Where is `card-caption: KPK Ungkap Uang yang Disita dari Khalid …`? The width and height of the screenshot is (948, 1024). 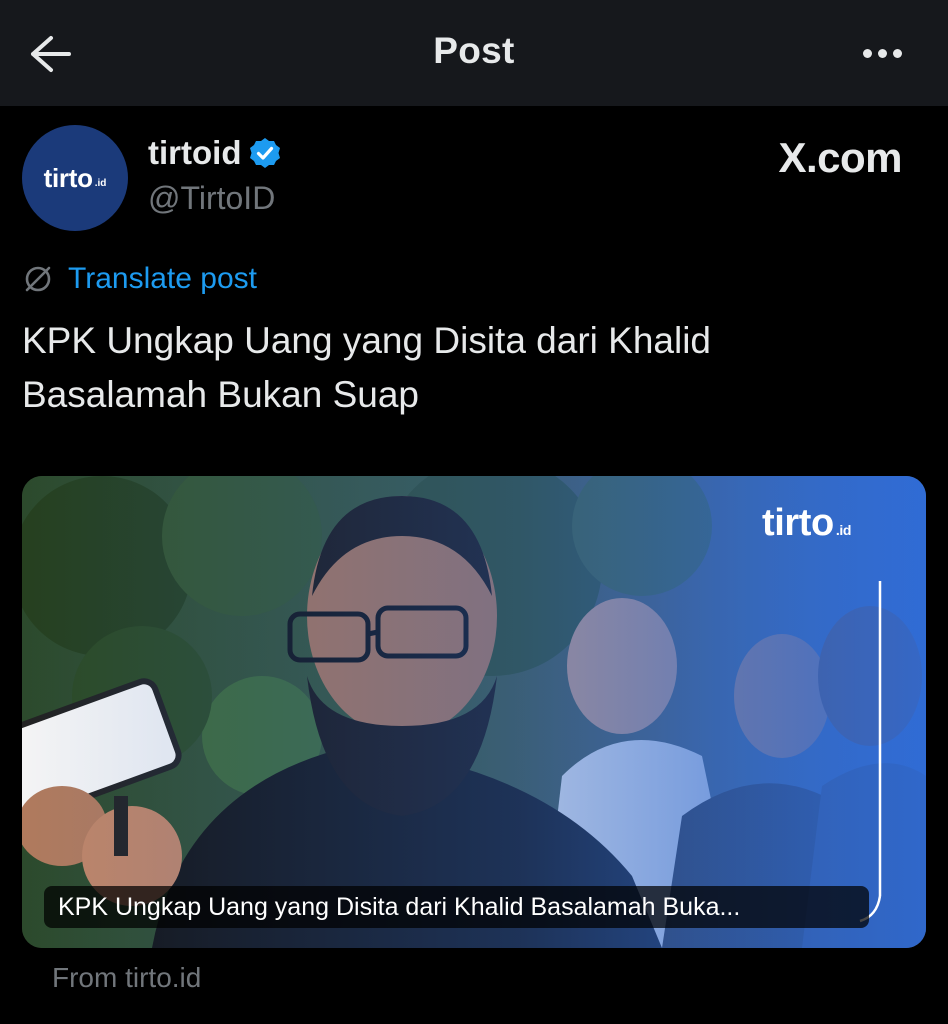 card-caption: KPK Ungkap Uang yang Disita dari Khalid … is located at coordinates (456, 907).